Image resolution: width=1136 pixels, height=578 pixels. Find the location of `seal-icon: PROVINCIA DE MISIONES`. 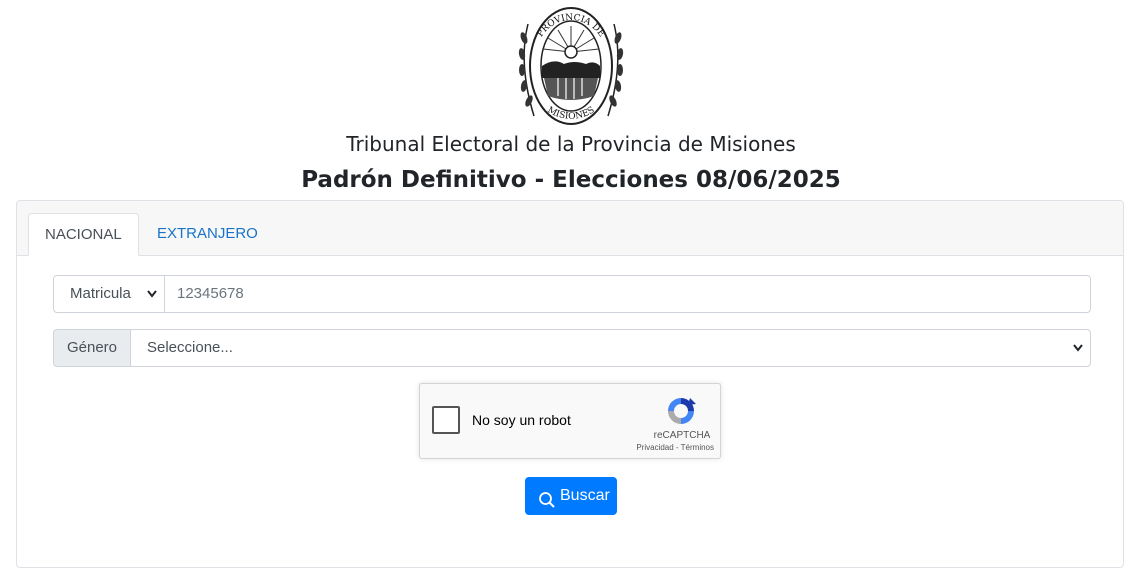

seal-icon: PROVINCIA DE MISIONES is located at coordinates (571, 66).